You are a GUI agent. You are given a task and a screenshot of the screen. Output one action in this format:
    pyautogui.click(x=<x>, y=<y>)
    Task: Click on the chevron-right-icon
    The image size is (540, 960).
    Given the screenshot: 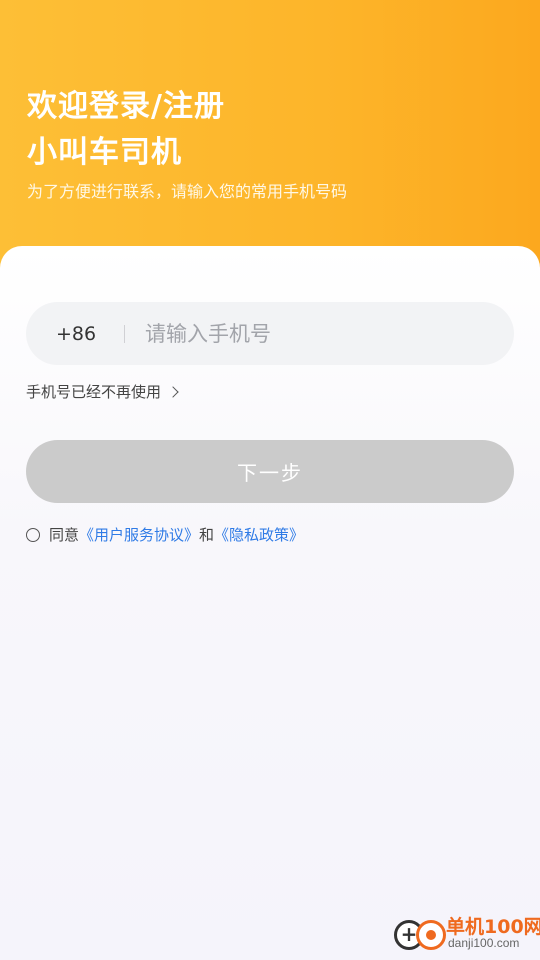 What is the action you would take?
    pyautogui.click(x=173, y=392)
    